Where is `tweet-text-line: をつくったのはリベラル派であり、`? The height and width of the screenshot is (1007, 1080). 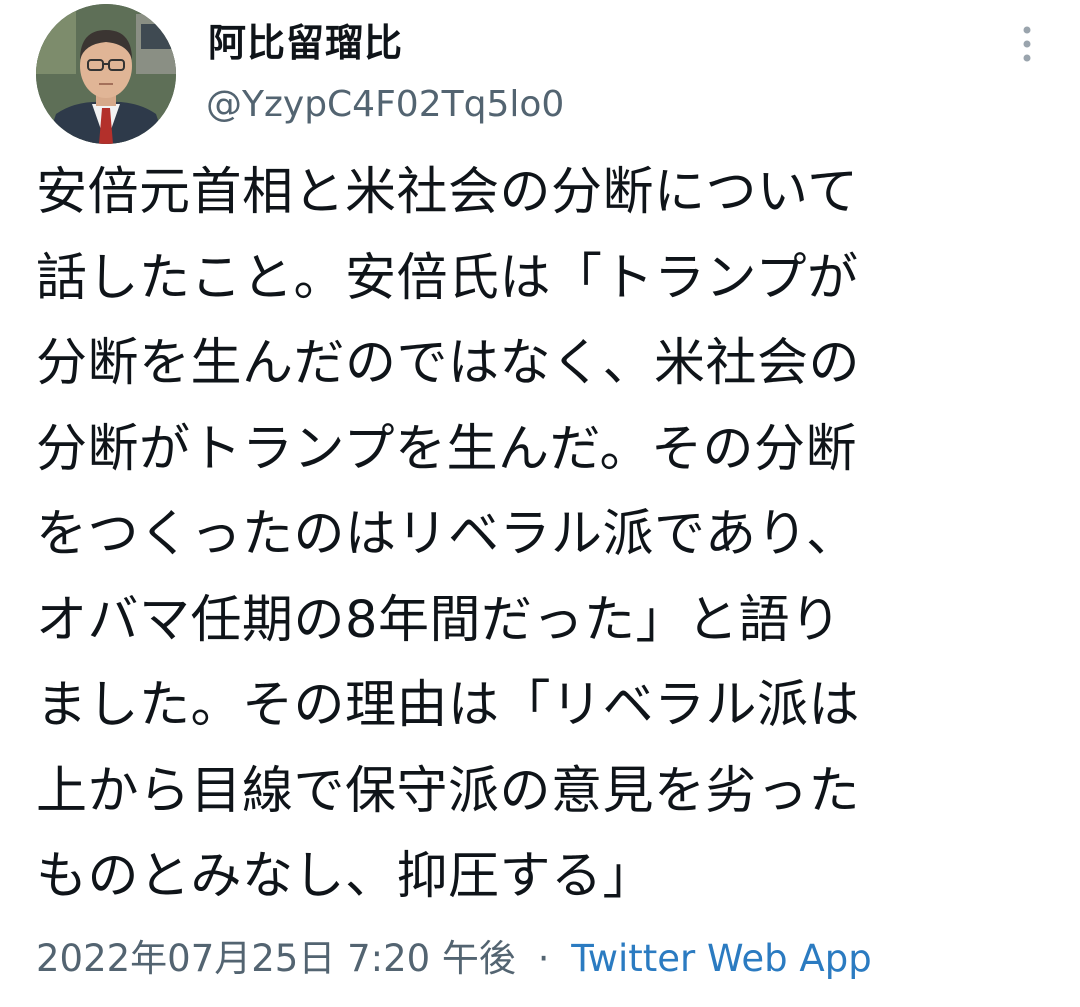 tweet-text-line: をつくったのはリベラル派であり、 is located at coordinates (447, 534).